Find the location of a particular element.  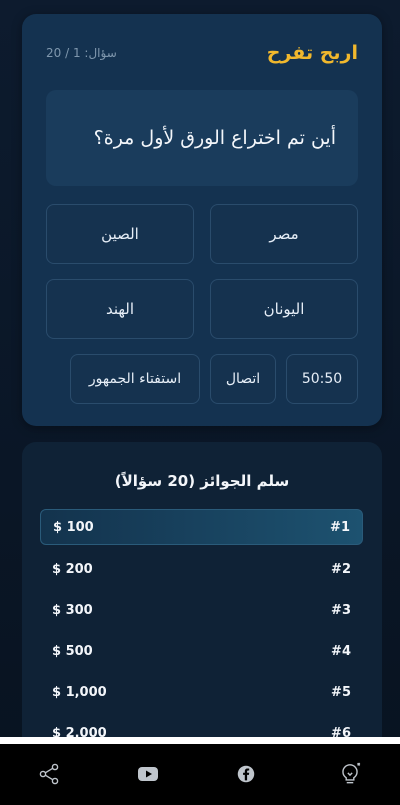

answer-button-4: الهند is located at coordinates (120, 309).